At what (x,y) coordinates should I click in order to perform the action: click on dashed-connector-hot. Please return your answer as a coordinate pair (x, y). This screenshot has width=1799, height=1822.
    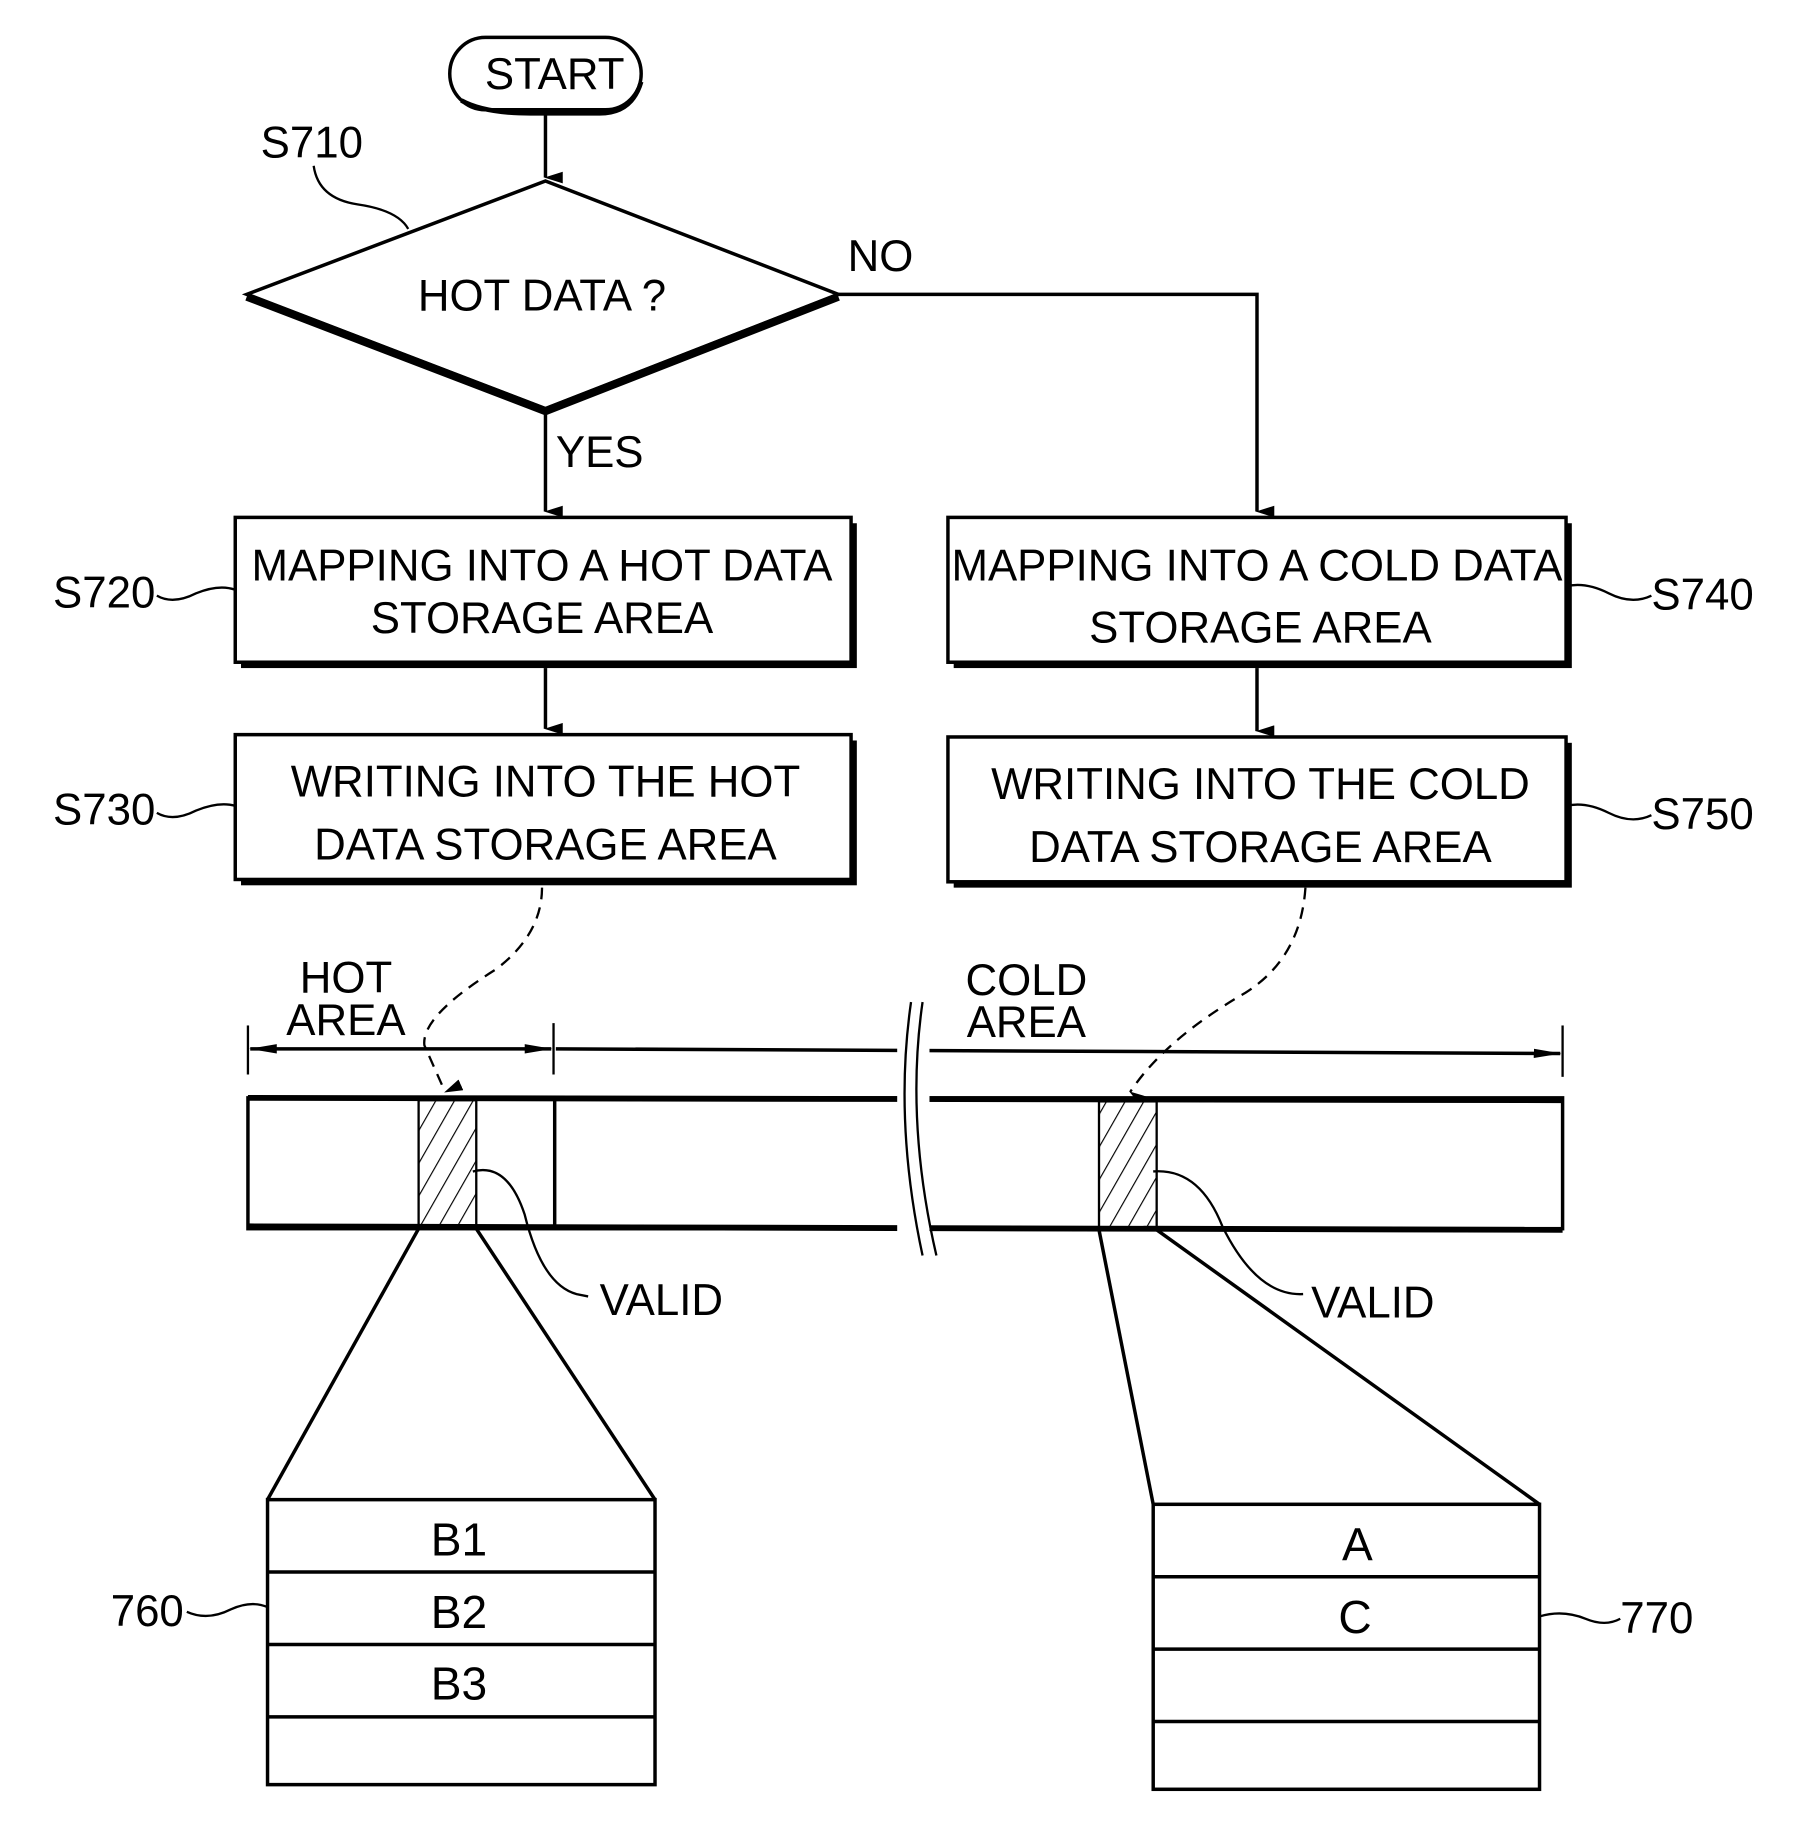
    Looking at the image, I should click on (483, 990).